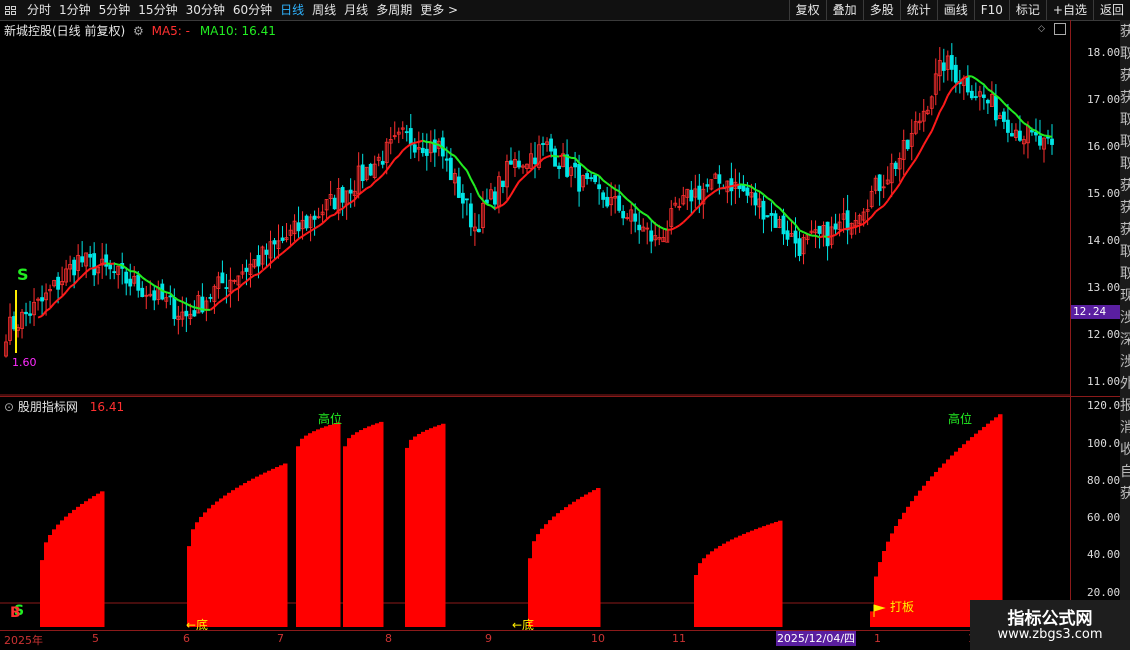  I want to click on period-tab-5: 60分钟, so click(252, 10).